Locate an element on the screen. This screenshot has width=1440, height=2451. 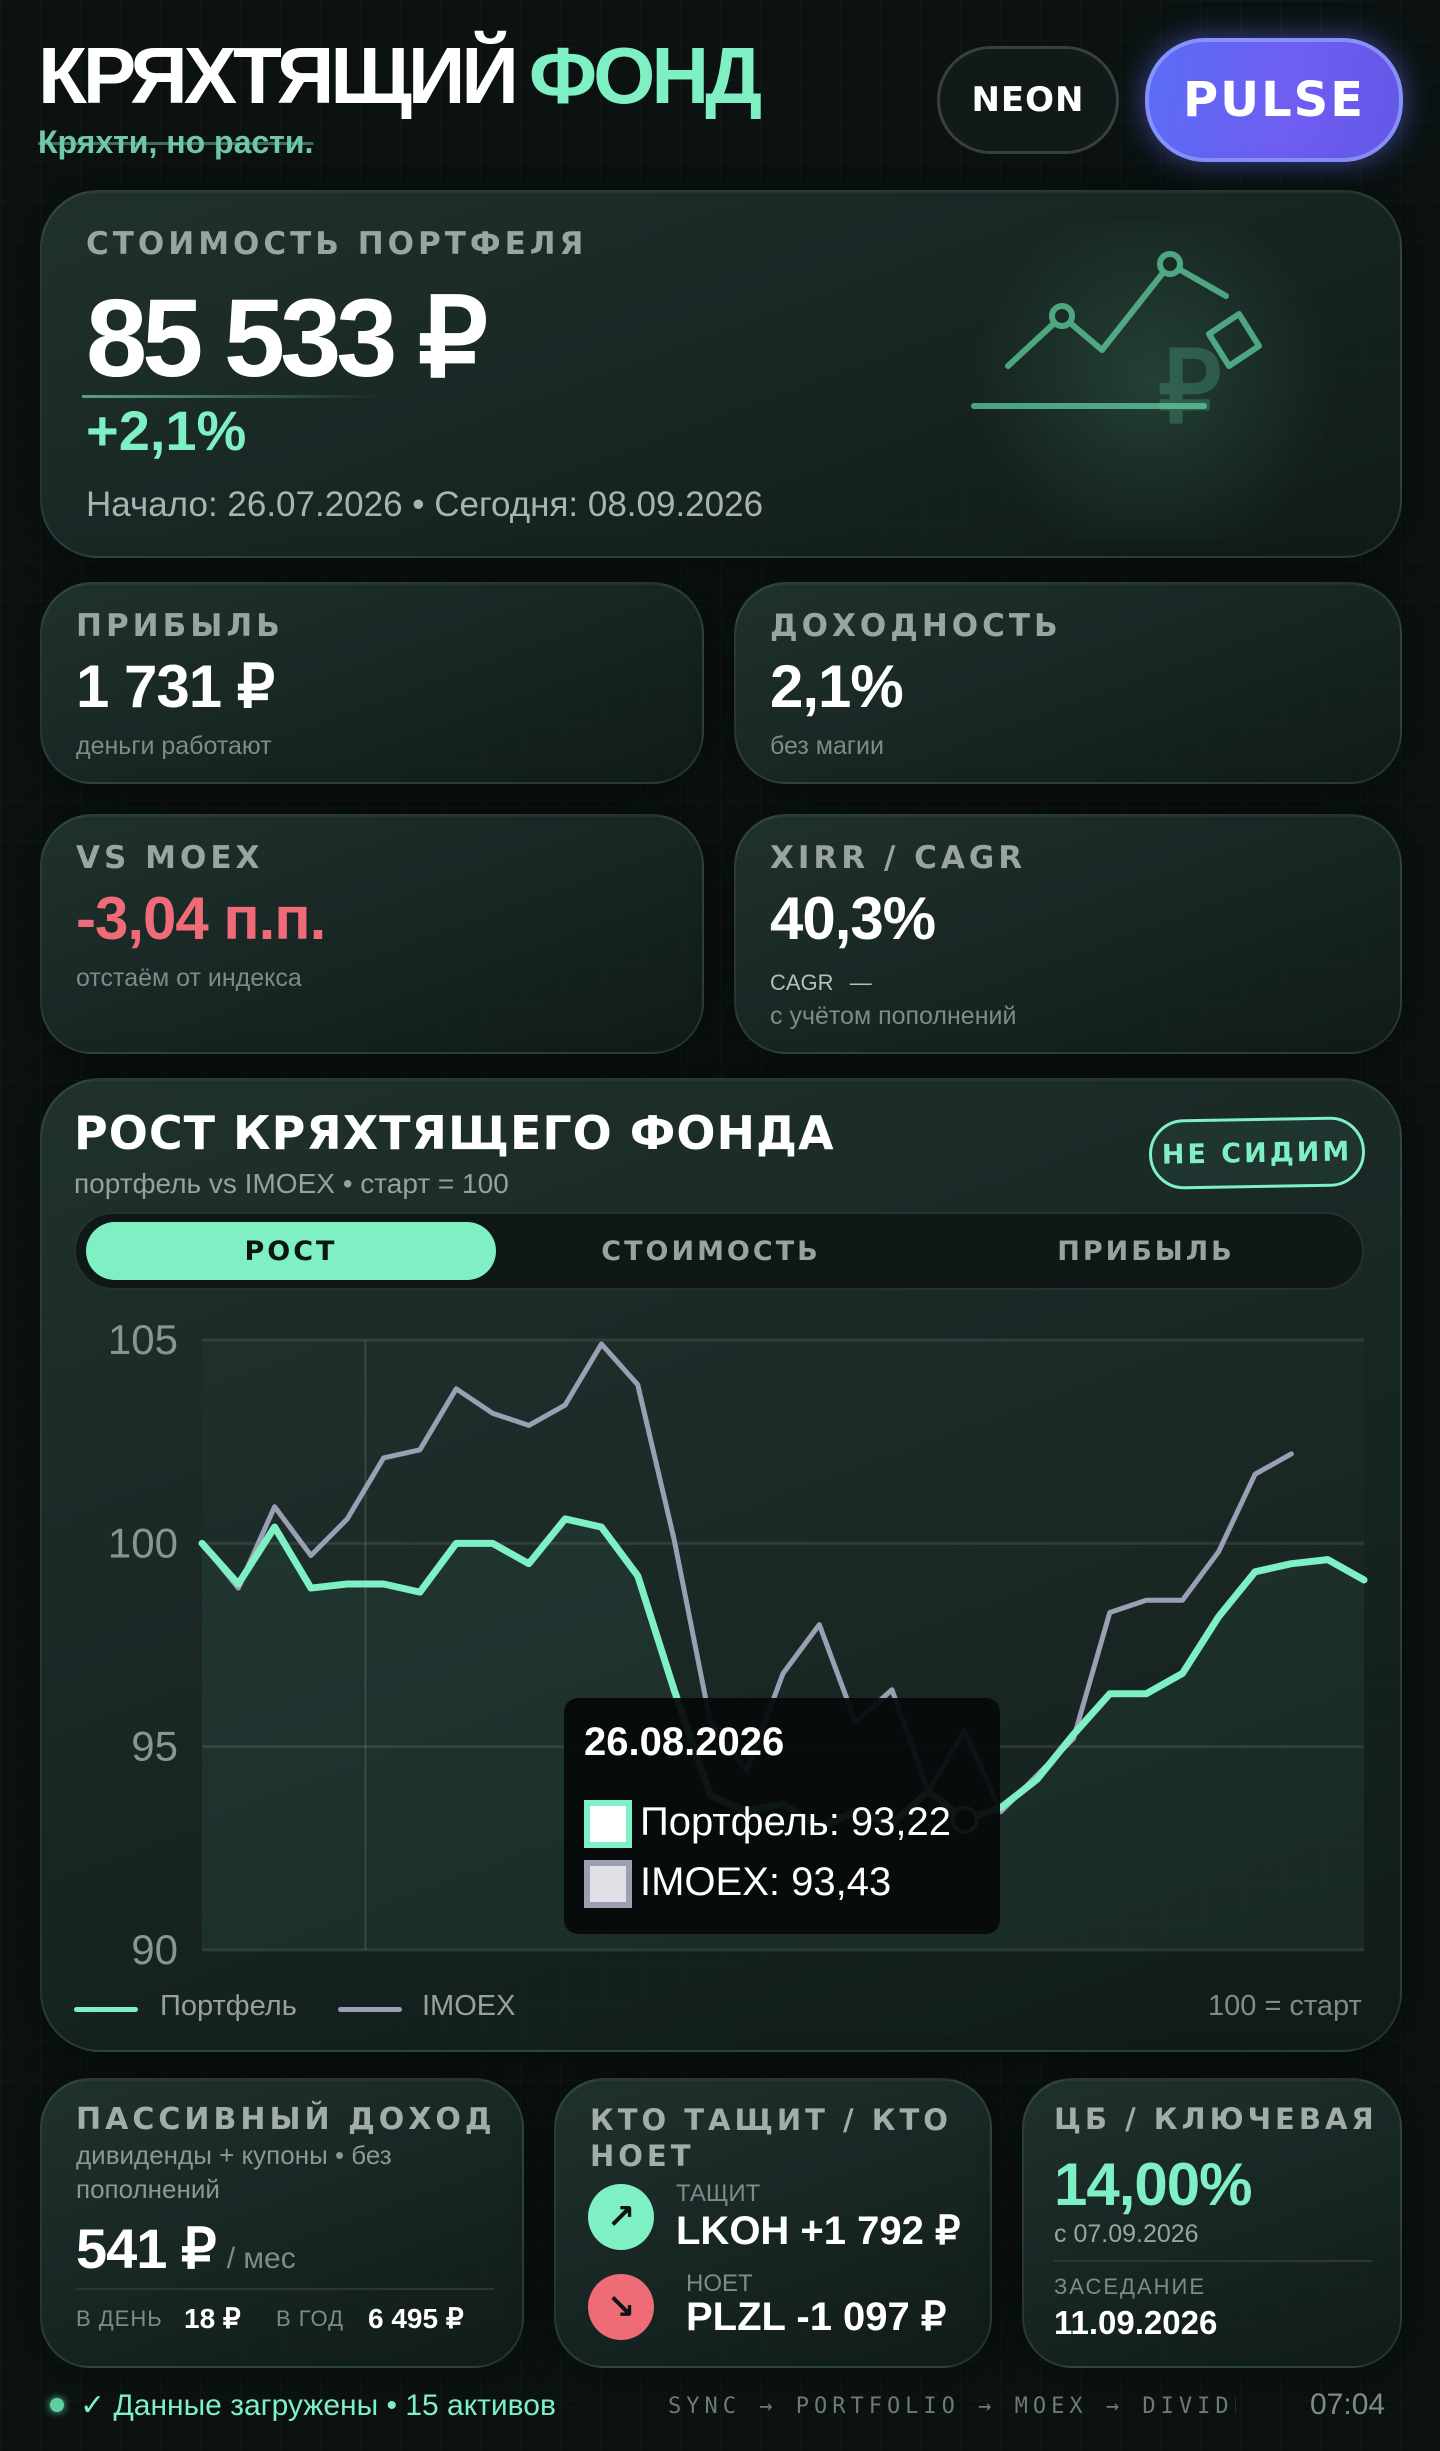
portfolio-value: 85 533 ₽ is located at coordinates (287, 338).